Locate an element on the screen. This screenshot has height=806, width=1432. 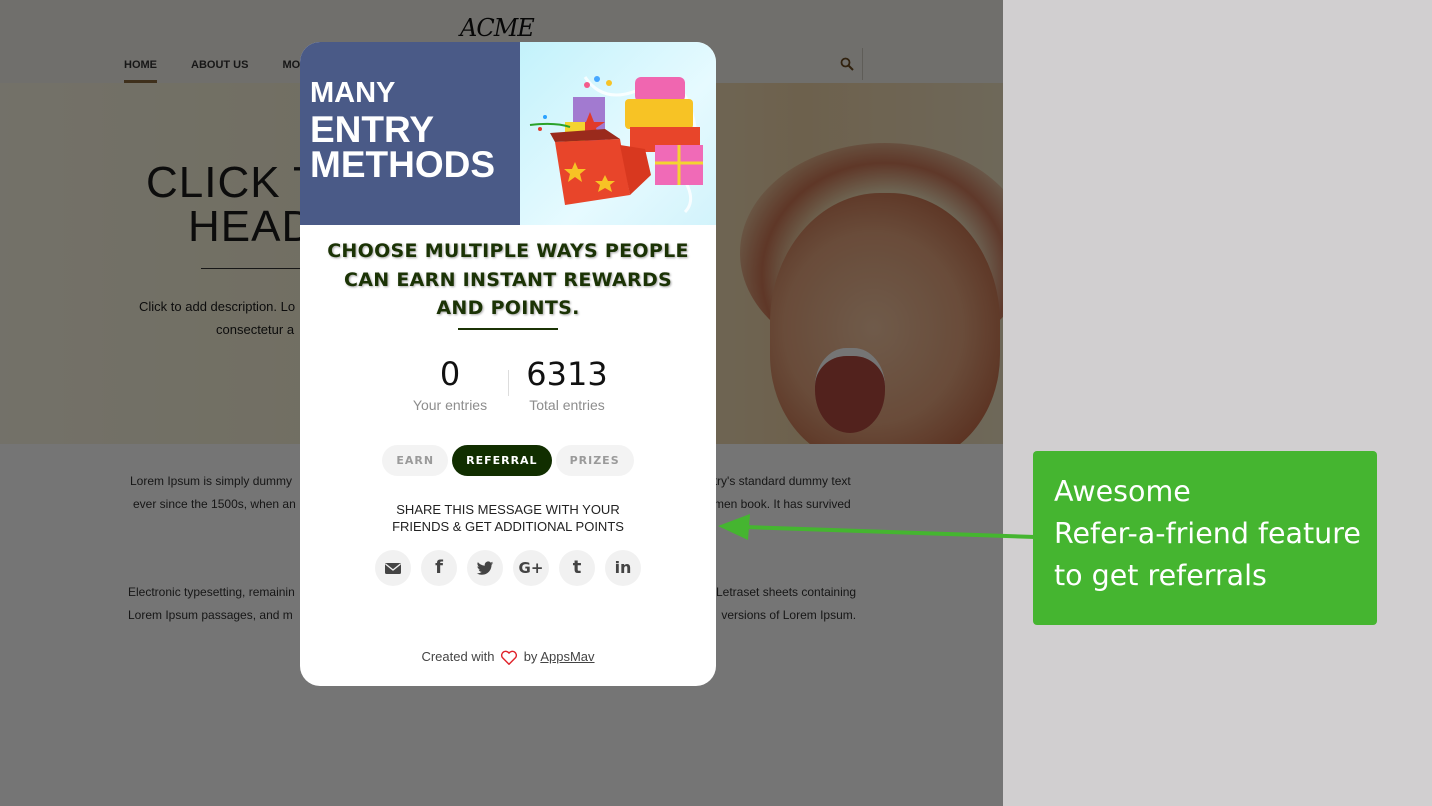
share-twitter-button is located at coordinates (485, 568).